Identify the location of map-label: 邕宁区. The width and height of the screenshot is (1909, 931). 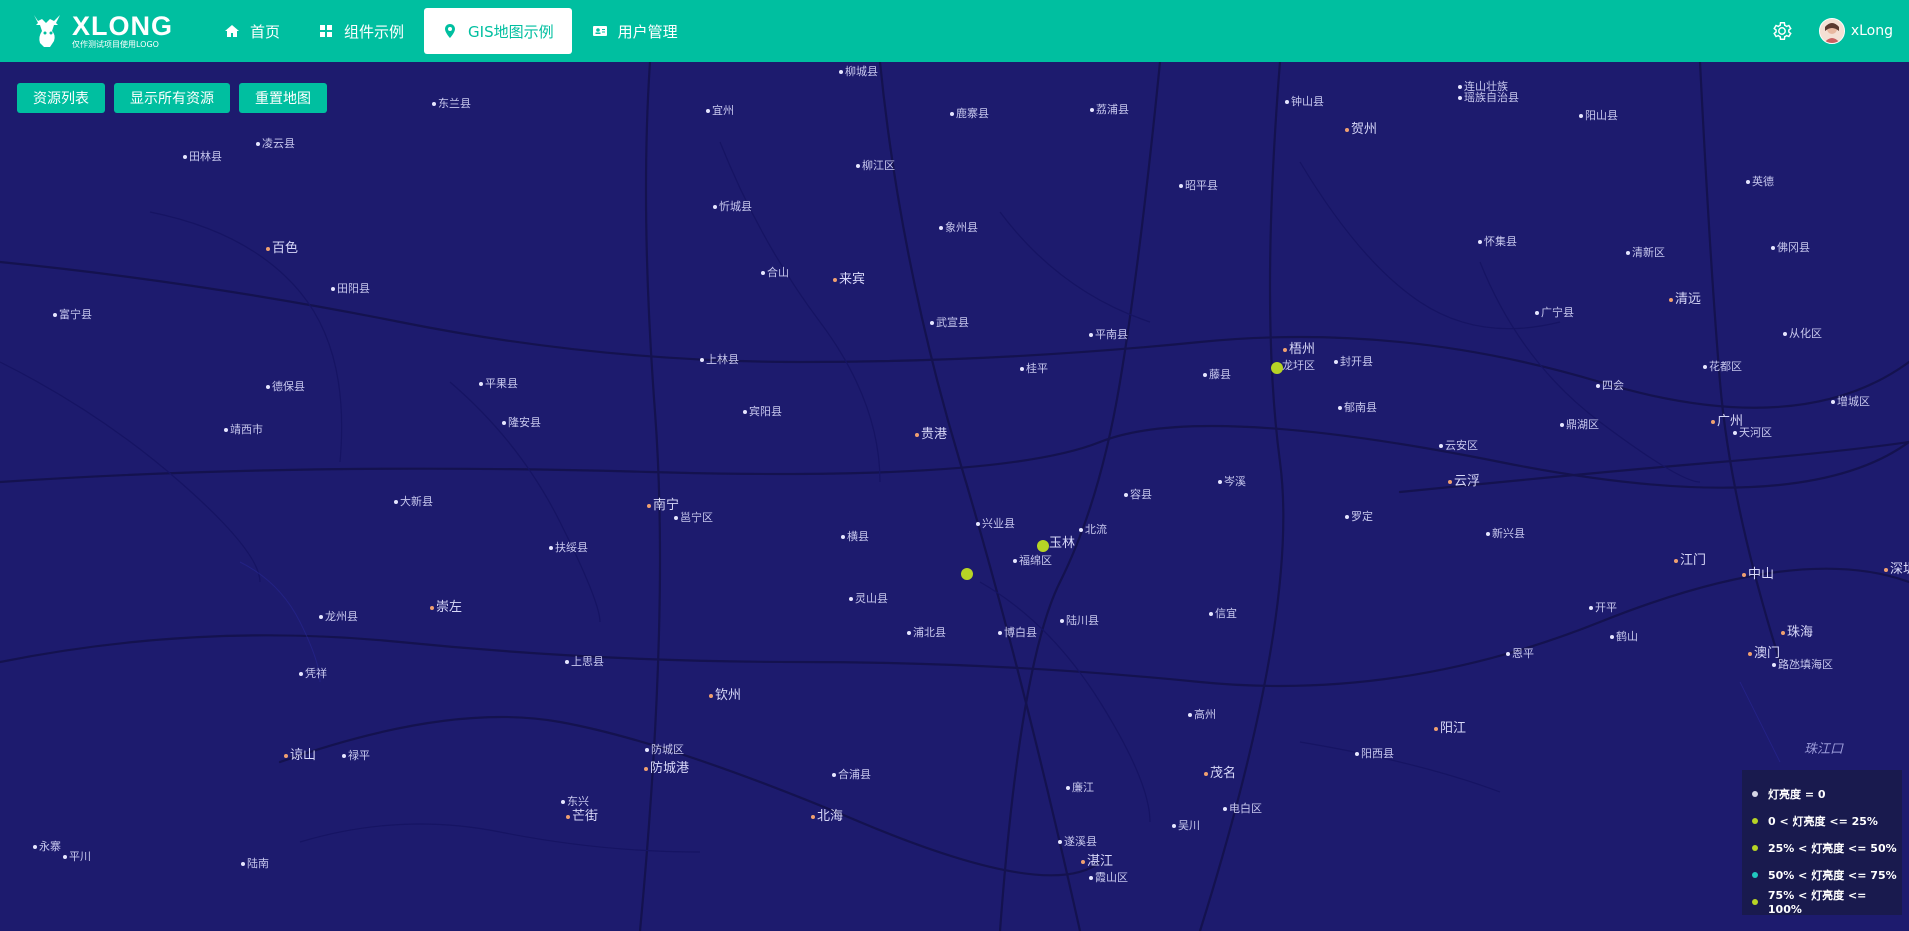
(693, 518).